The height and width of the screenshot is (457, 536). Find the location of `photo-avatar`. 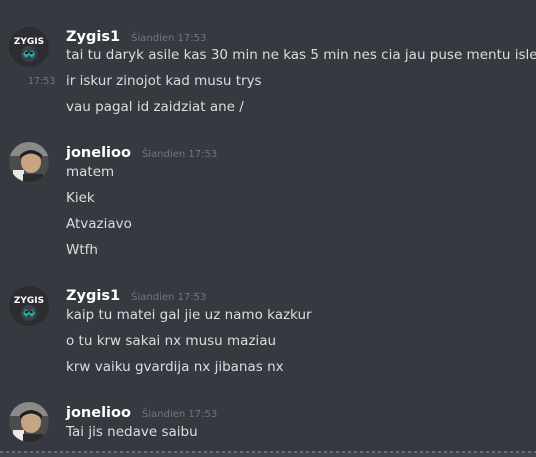

photo-avatar is located at coordinates (29, 422).